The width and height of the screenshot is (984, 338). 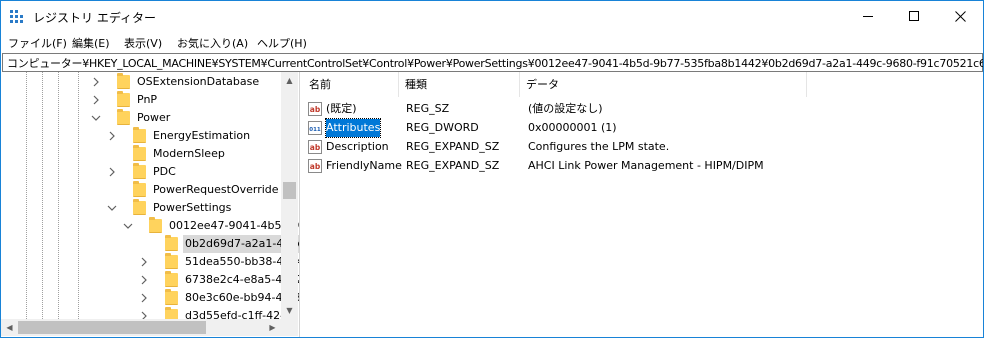 I want to click on maximize-button, so click(x=914, y=16).